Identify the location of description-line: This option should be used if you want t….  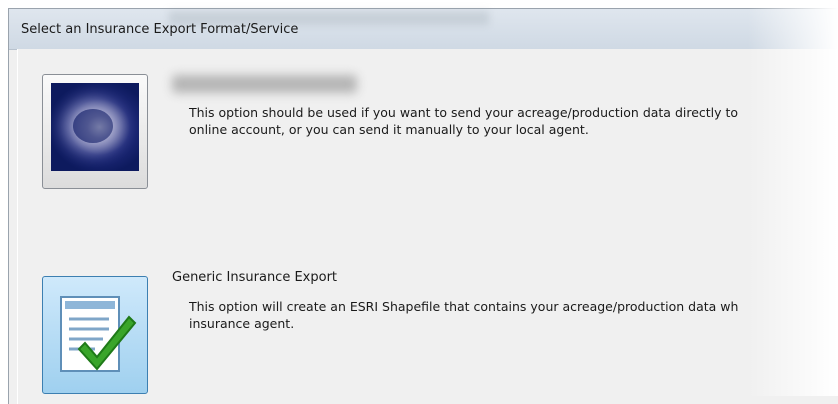
(464, 112).